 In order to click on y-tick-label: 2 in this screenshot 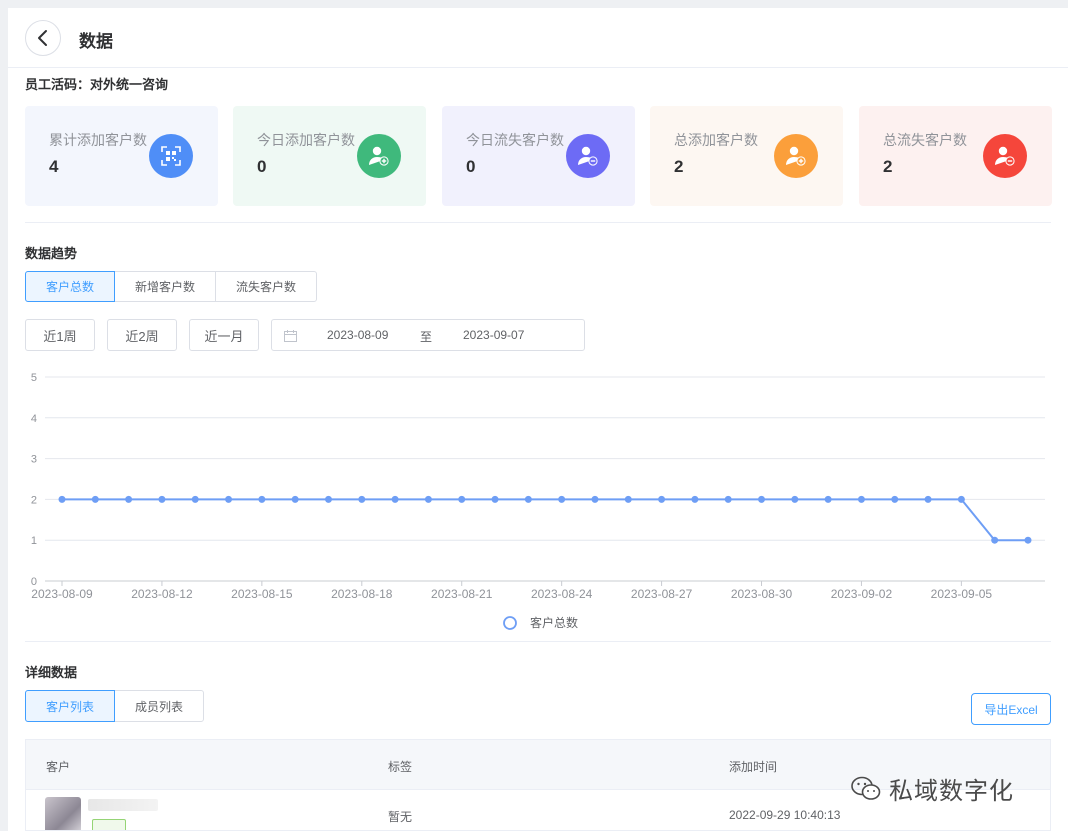, I will do `click(34, 500)`.